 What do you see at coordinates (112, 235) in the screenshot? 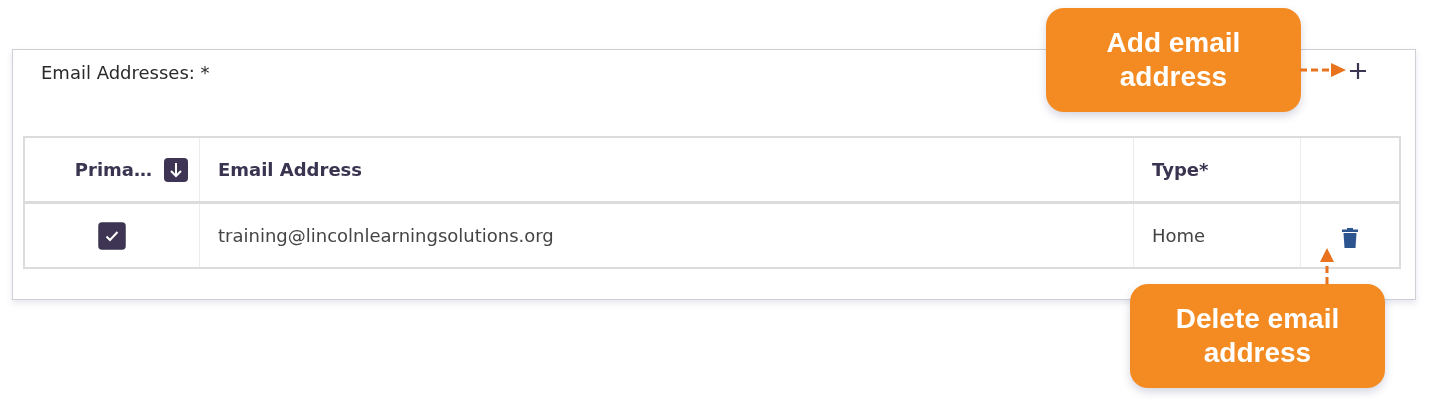
I see `checkbox` at bounding box center [112, 235].